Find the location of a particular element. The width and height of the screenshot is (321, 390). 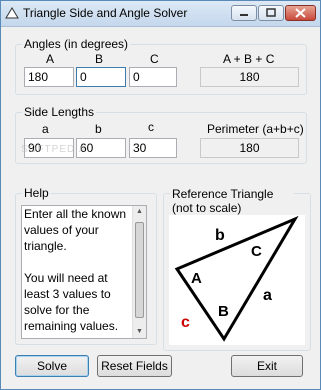

reference-triangle-diagram: A B C a b c is located at coordinates (236, 278).